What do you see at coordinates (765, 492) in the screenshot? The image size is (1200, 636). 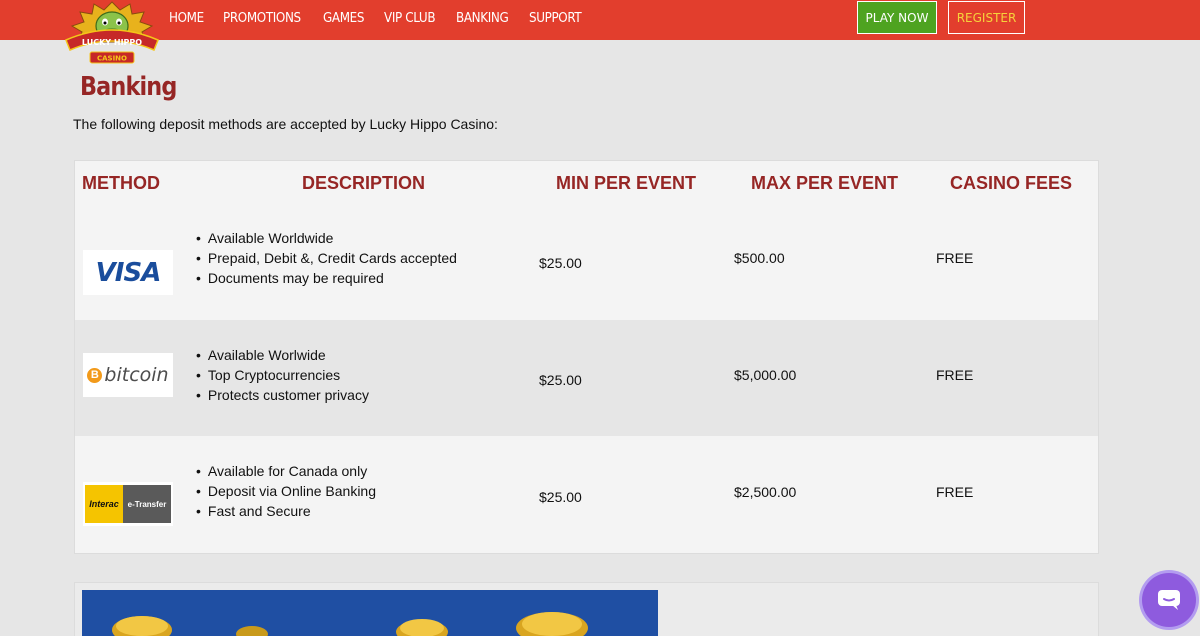 I see `max-per-event: $2,500.00` at bounding box center [765, 492].